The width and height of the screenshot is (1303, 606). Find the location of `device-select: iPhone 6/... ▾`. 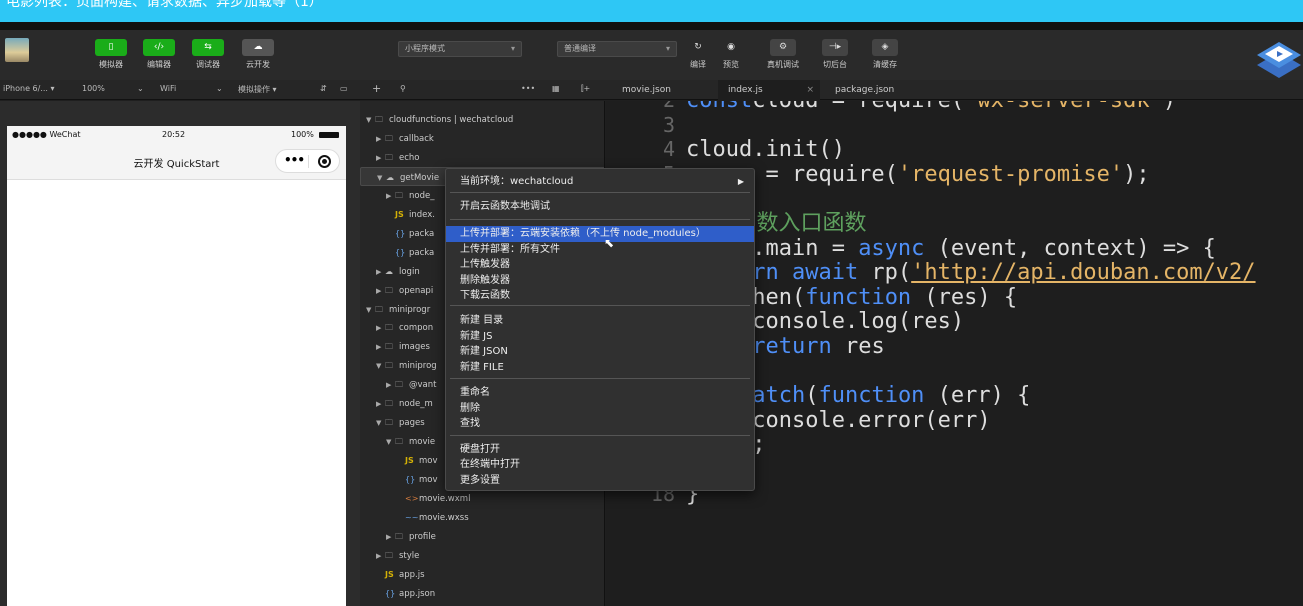

device-select: iPhone 6/... ▾ is located at coordinates (29, 88).